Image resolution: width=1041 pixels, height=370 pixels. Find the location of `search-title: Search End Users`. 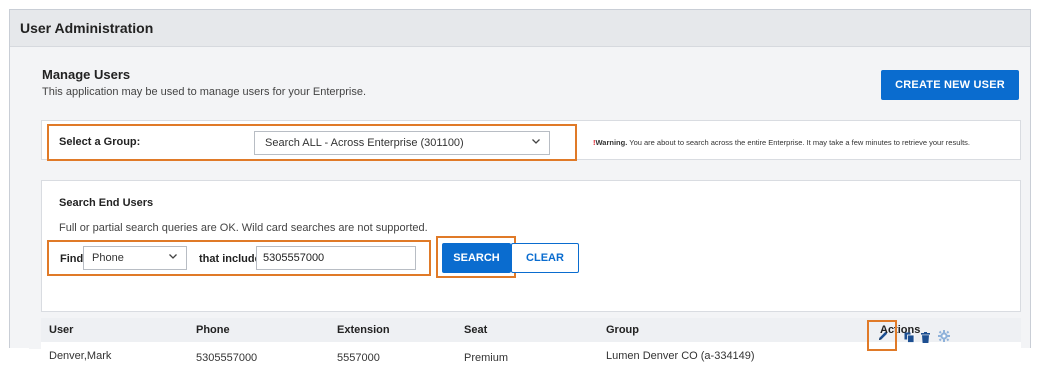

search-title: Search End Users is located at coordinates (106, 203).